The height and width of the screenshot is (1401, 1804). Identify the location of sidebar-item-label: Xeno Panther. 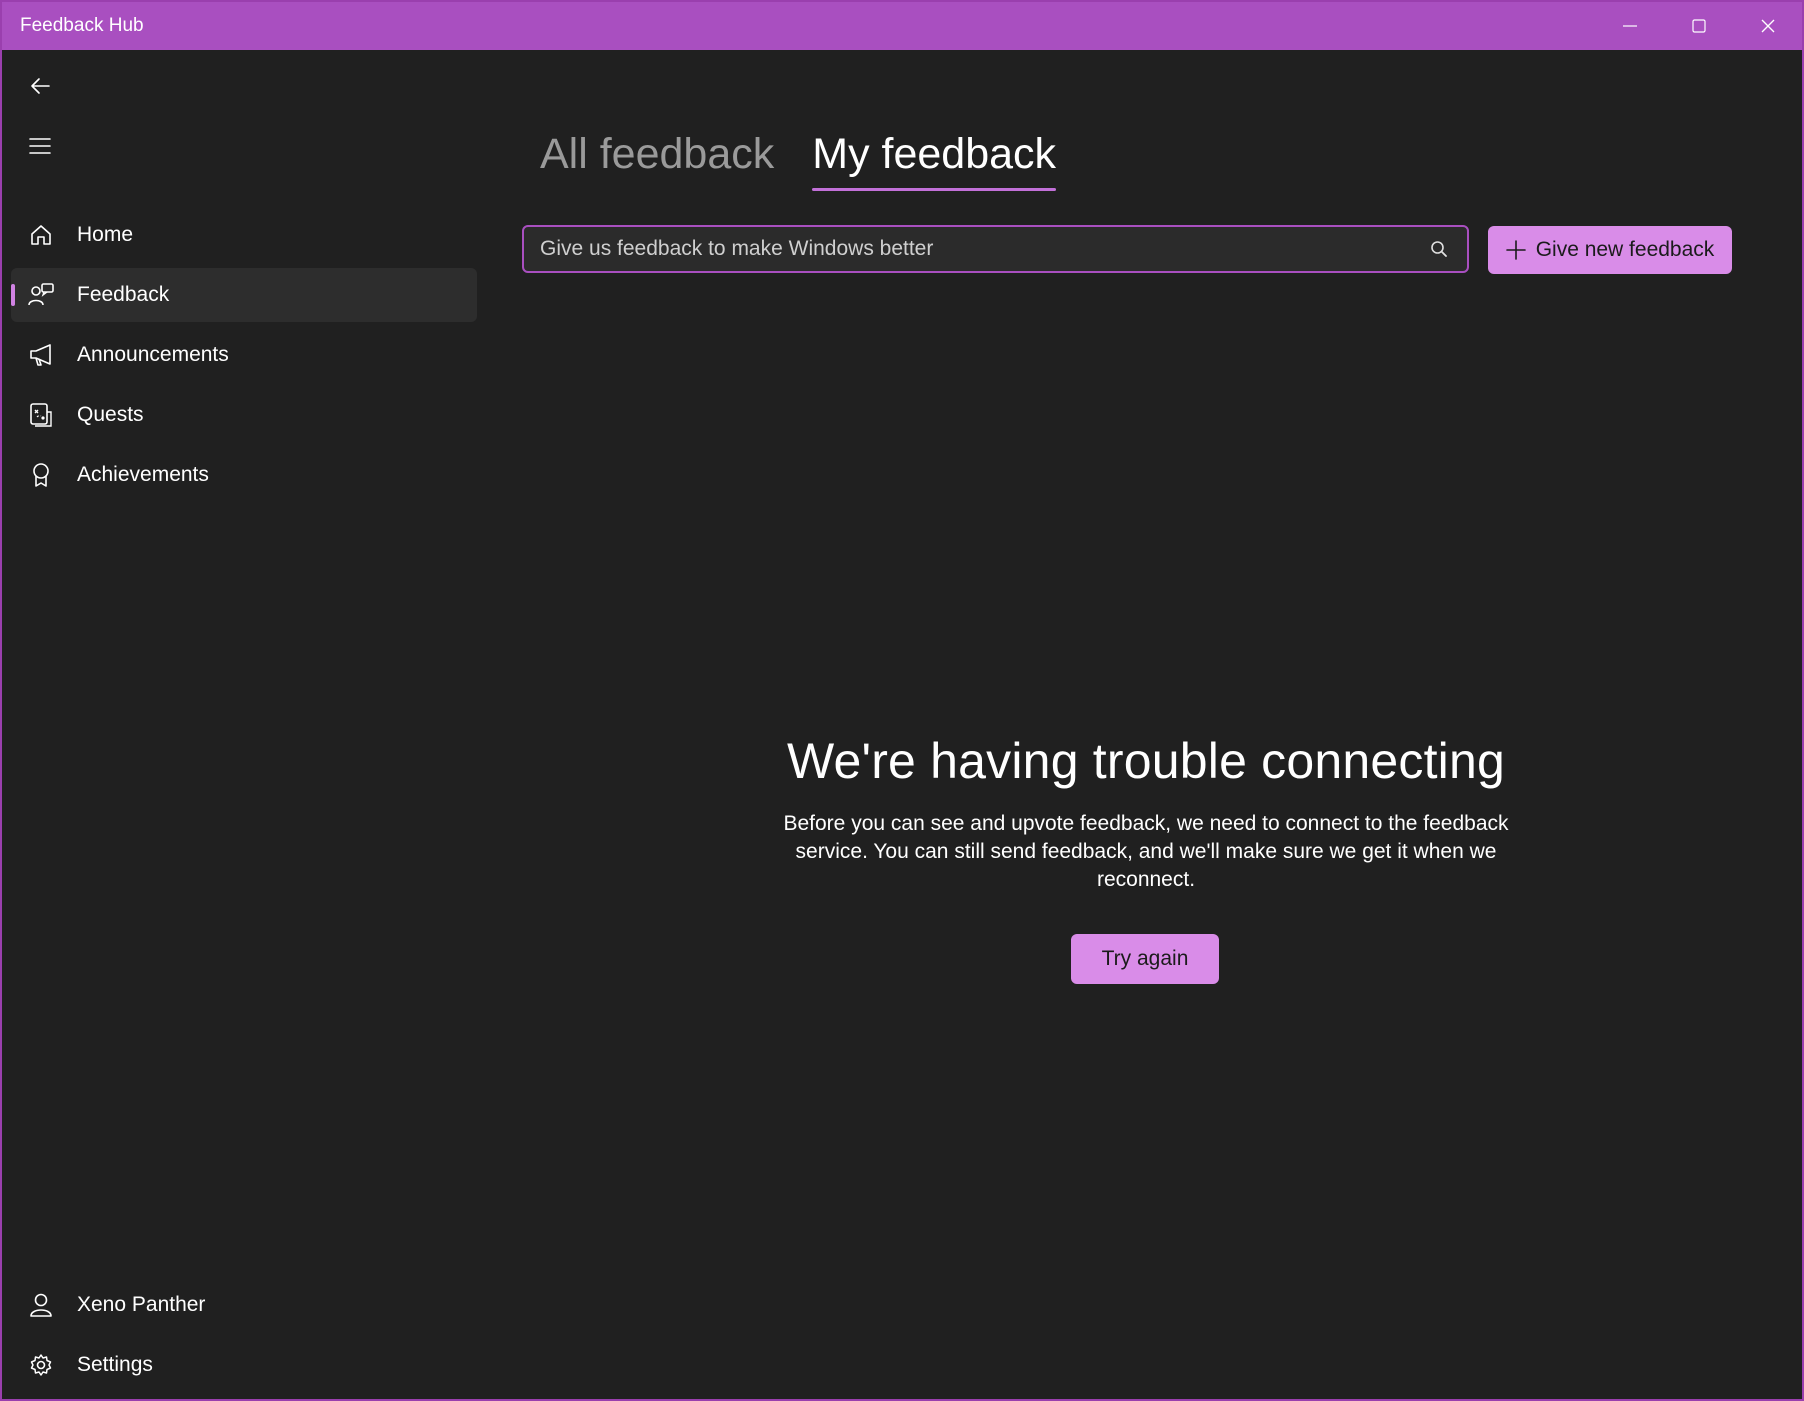
(141, 1304).